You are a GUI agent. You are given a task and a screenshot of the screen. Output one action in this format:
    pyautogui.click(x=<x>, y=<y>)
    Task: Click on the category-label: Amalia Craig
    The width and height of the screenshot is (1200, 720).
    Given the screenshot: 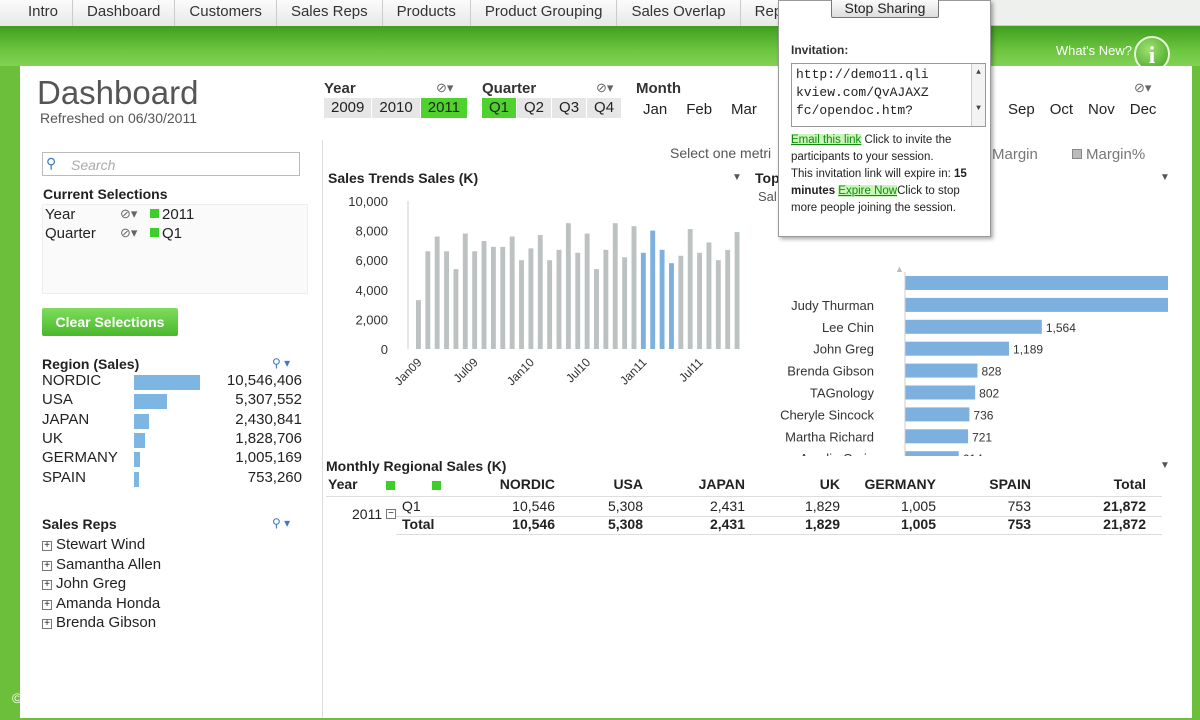 What is the action you would take?
    pyautogui.click(x=837, y=453)
    